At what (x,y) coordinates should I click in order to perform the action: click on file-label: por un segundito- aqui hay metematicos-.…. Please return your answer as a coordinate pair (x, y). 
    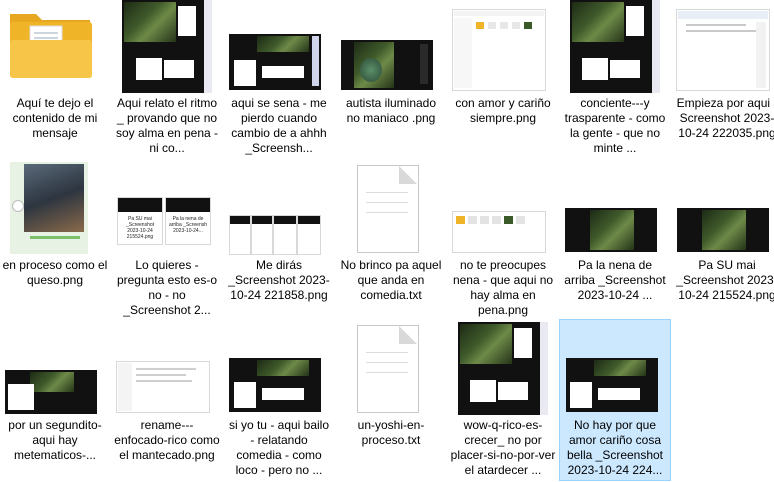
    Looking at the image, I should click on (55, 440).